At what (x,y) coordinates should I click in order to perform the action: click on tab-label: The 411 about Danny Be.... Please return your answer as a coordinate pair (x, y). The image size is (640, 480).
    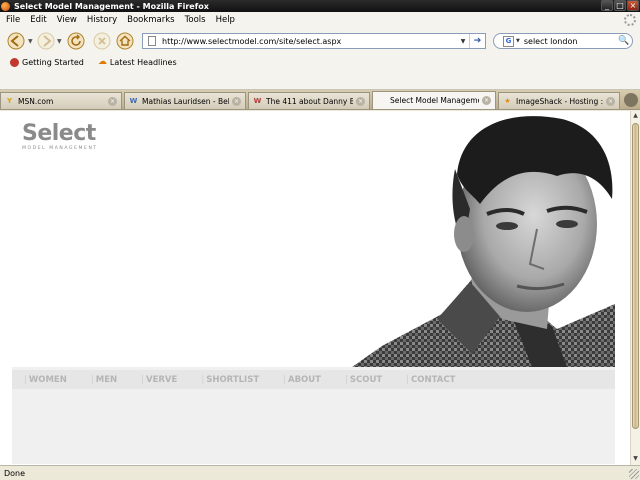
    Looking at the image, I should click on (309, 101).